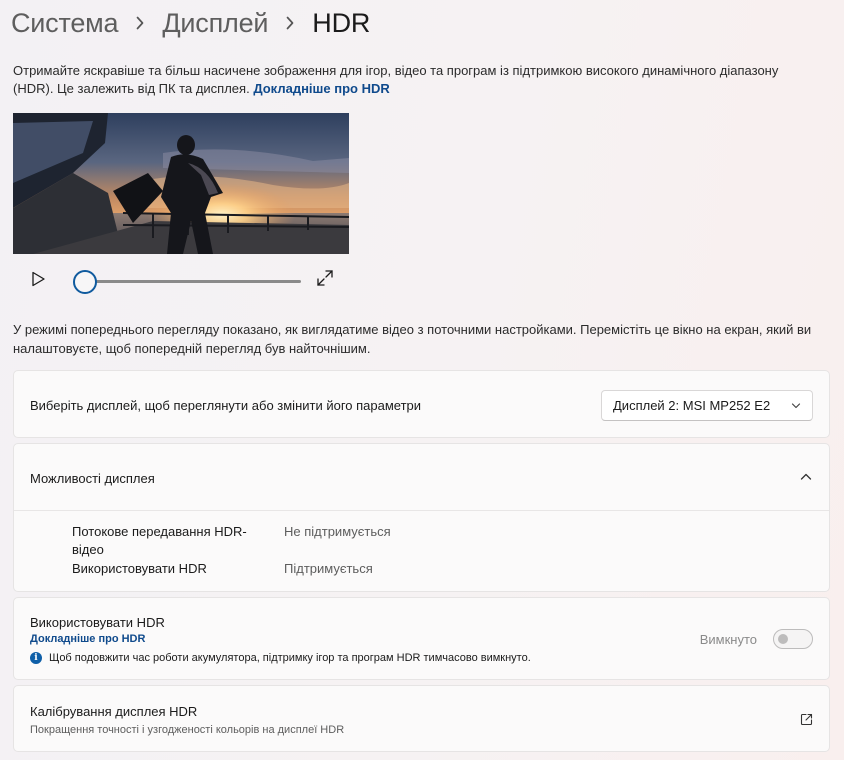  I want to click on breadcrumb: Система Дисплей HDR, so click(190, 23).